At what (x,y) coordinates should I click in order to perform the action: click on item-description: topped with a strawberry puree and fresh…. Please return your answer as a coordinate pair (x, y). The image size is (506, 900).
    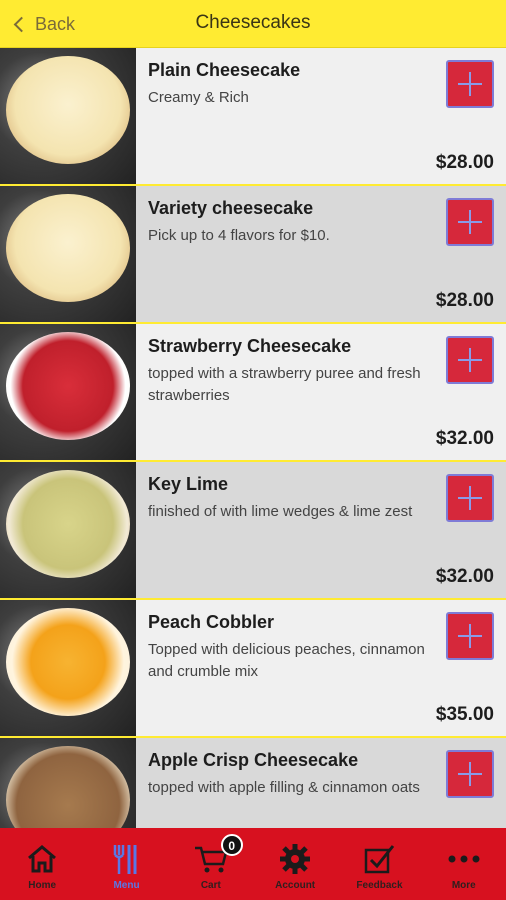
    Looking at the image, I should click on (284, 384).